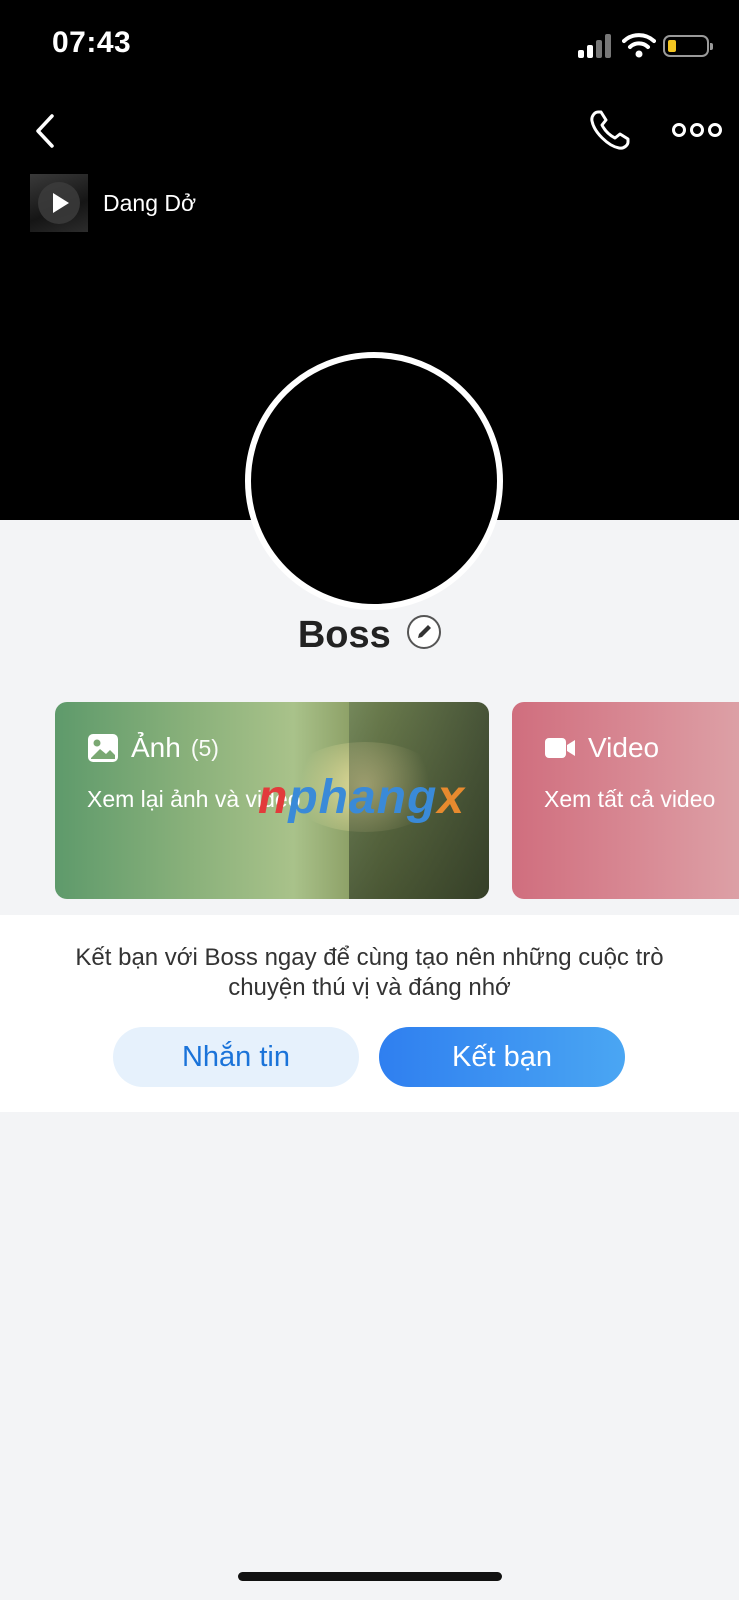  What do you see at coordinates (688, 46) in the screenshot?
I see `battery-icon` at bounding box center [688, 46].